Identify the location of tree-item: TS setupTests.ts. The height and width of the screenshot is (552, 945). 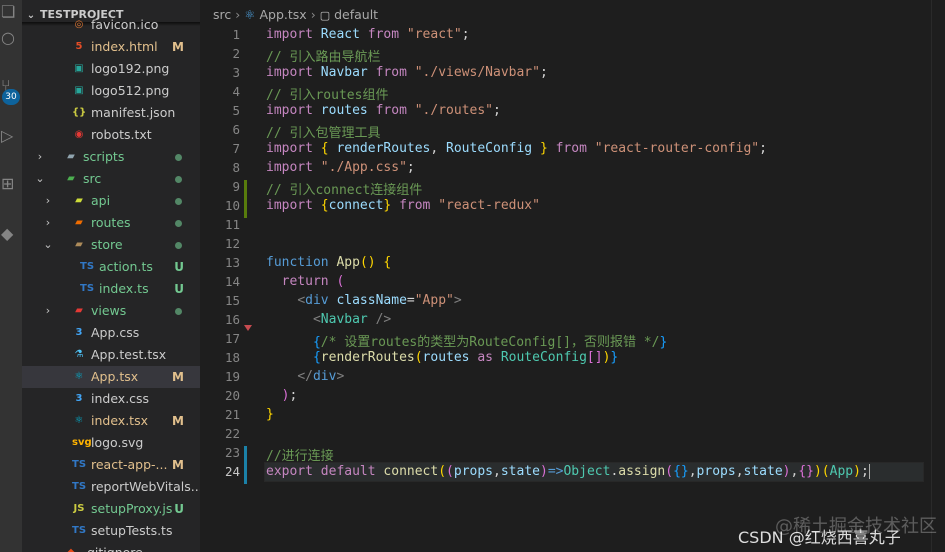
(111, 531).